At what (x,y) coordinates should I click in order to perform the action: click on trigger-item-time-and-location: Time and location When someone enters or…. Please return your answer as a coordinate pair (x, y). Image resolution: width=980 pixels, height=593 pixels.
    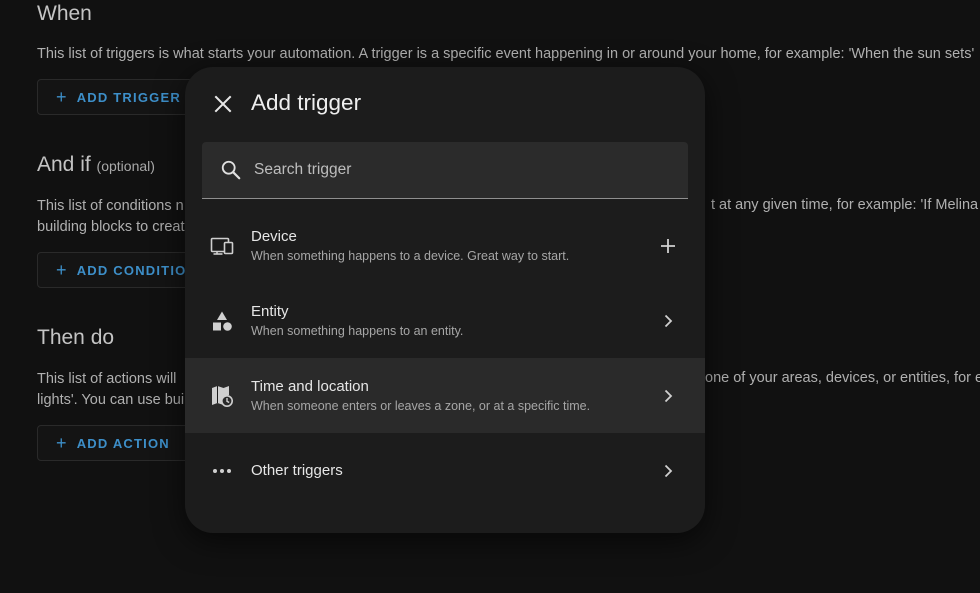
    Looking at the image, I should click on (445, 395).